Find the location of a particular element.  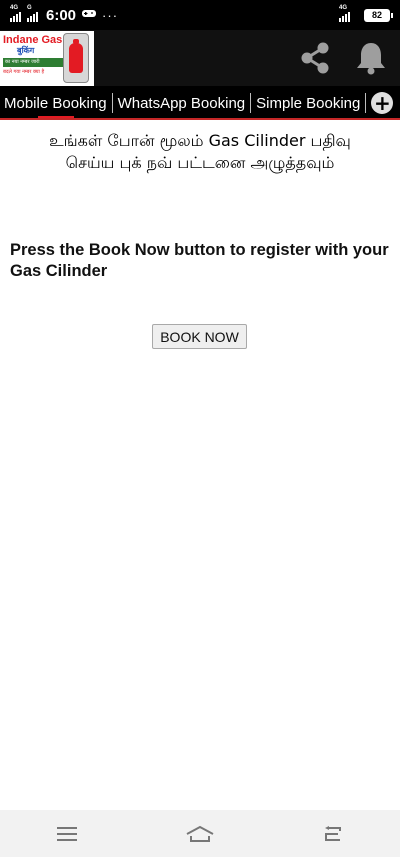

gamepad-icon is located at coordinates (89, 15).